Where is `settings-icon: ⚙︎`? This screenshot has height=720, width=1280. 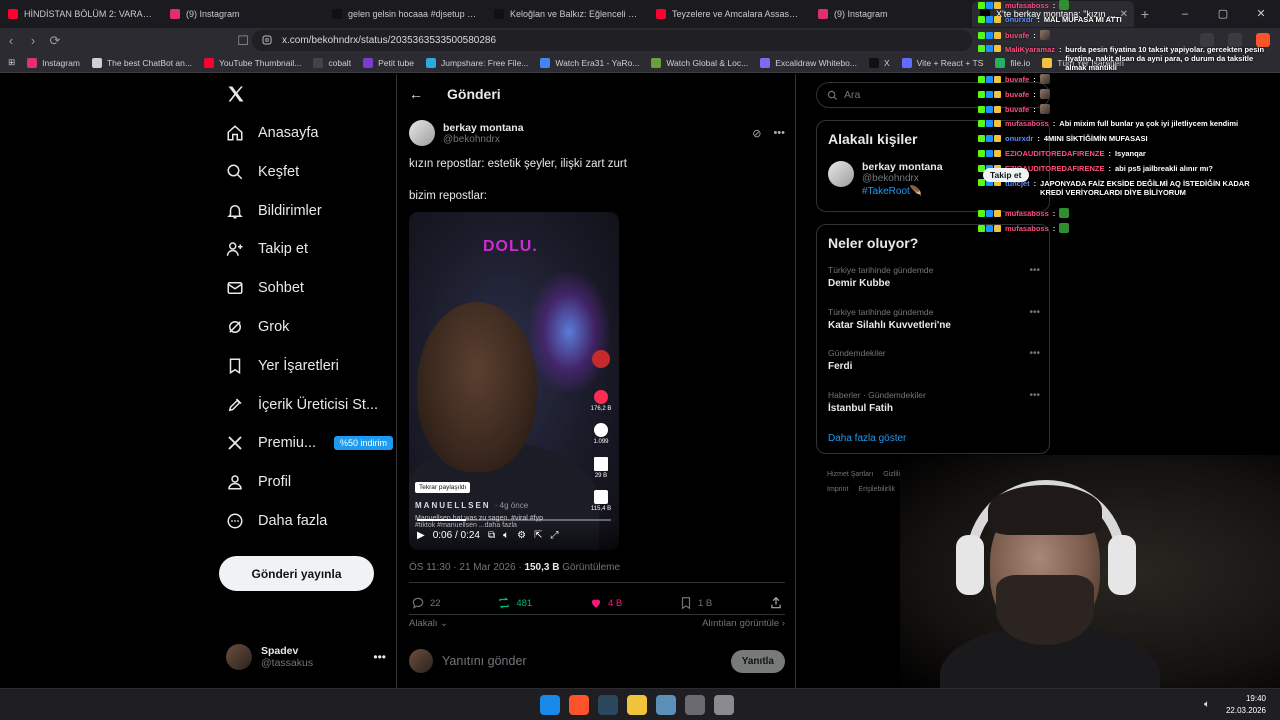
settings-icon: ⚙︎ is located at coordinates (521, 535).